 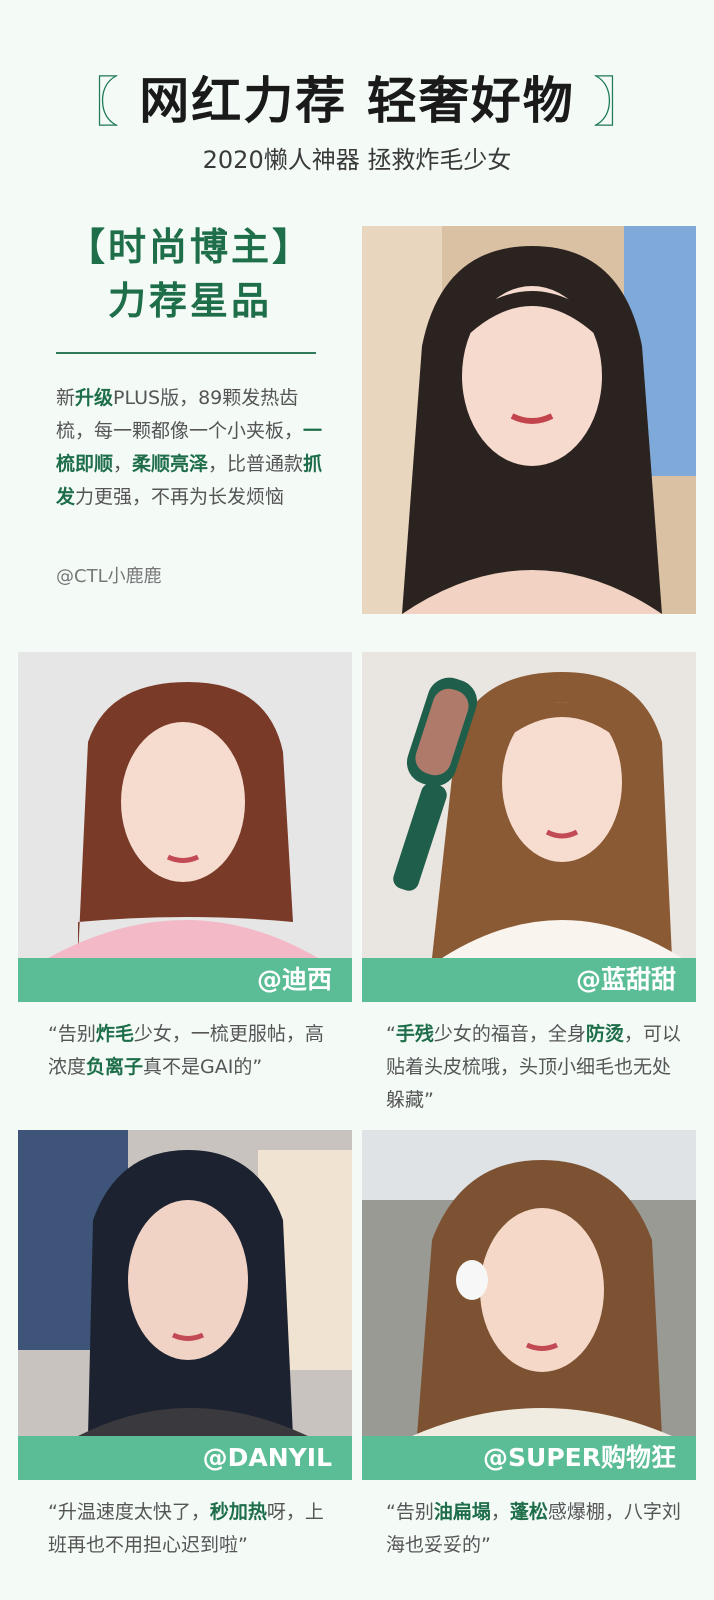 I want to click on highlight-text: 柔顺亮泽, so click(x=170, y=464).